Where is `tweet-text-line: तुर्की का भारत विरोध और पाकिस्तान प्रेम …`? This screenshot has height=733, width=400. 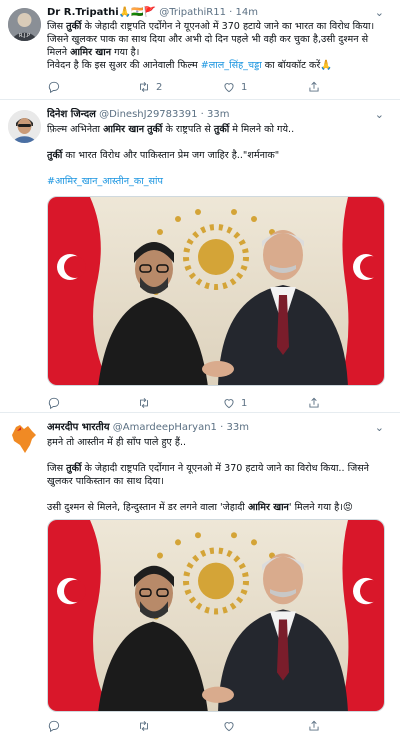 tweet-text-line: तुर्की का भारत विरोध और पाकिस्तान प्रेम … is located at coordinates (163, 155).